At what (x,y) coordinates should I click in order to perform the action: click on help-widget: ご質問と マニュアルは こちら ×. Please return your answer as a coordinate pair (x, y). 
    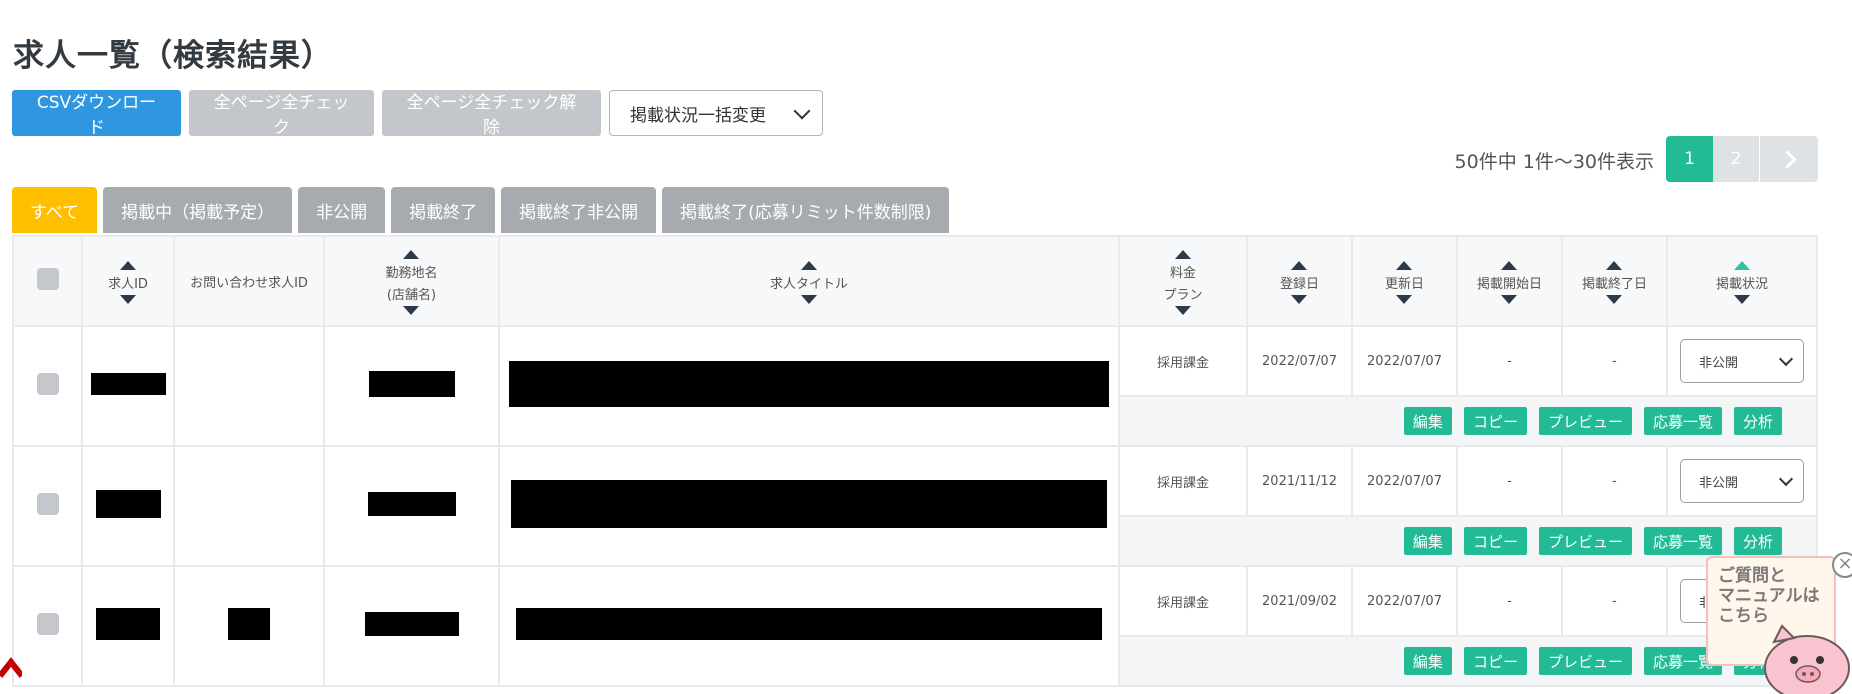
    Looking at the image, I should click on (1777, 623).